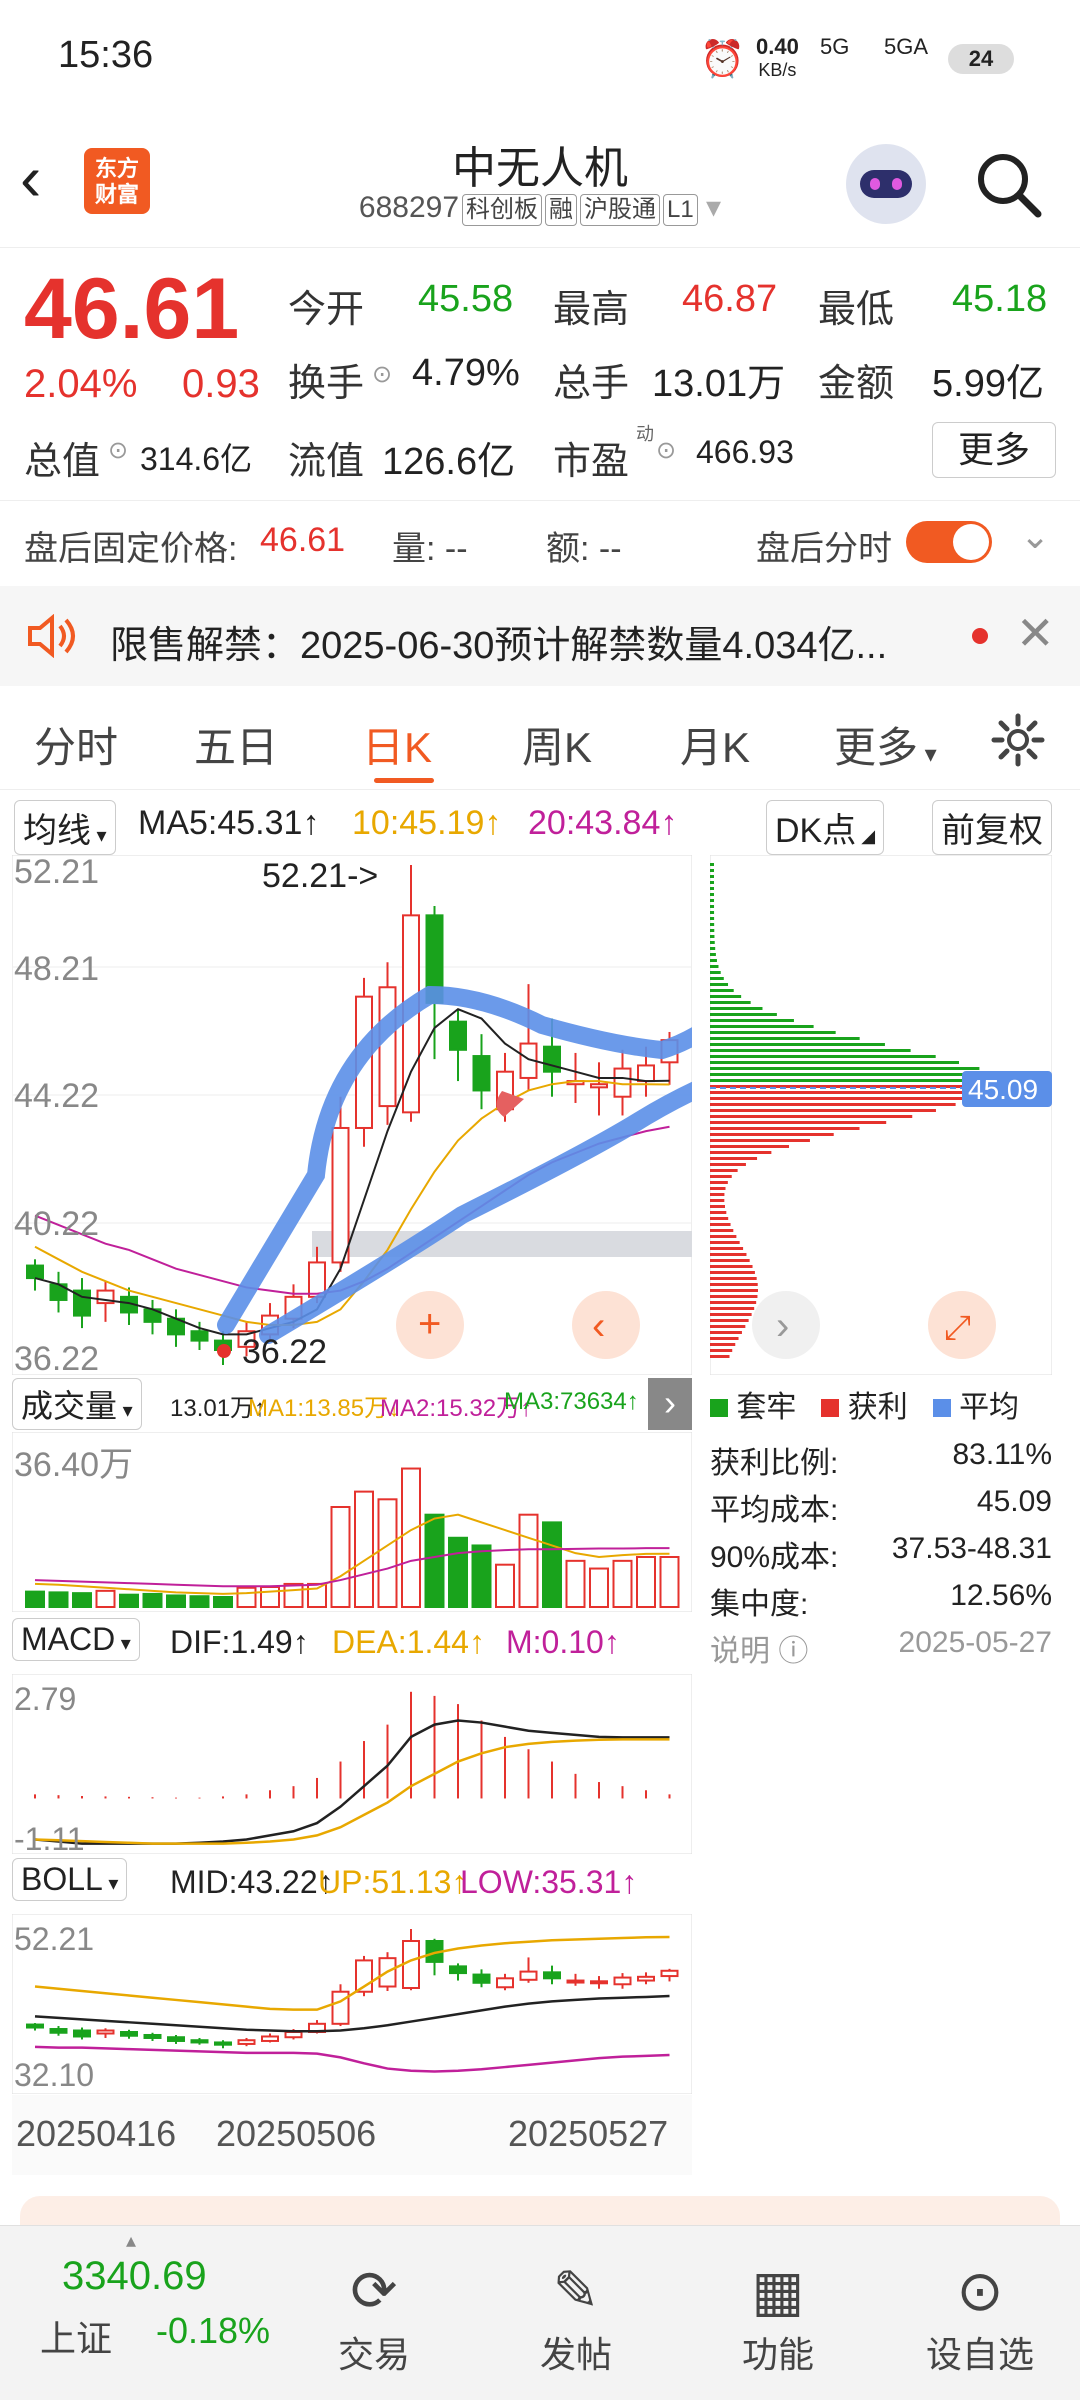 This screenshot has width=1080, height=2401. Describe the element at coordinates (881, 1649) in the screenshot. I see `chip-note-row: 说明 ⓘ 2025-05-27` at that location.